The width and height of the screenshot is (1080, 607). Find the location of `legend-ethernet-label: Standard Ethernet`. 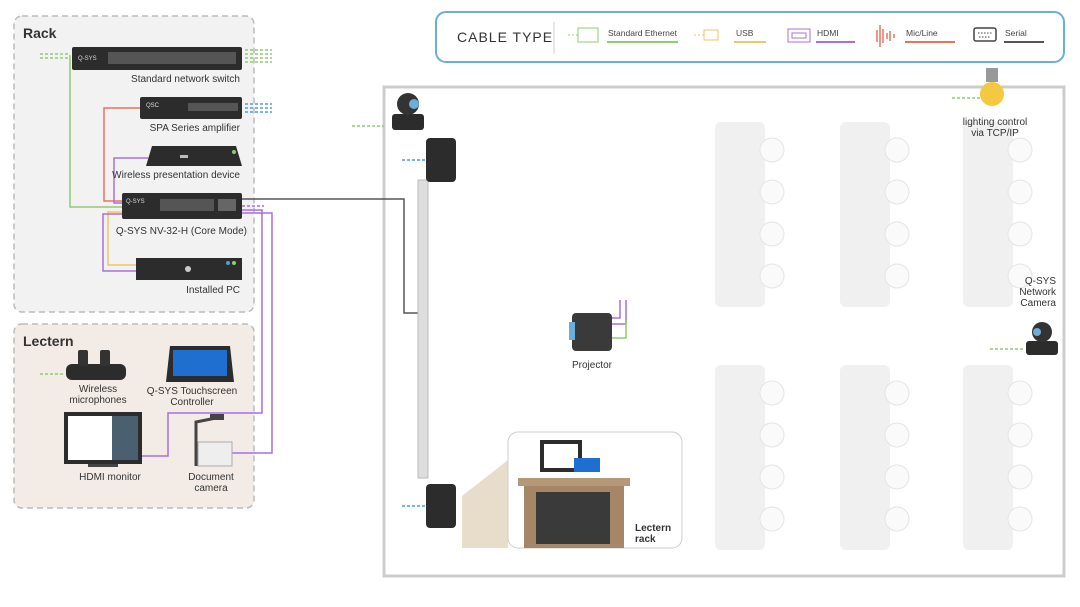

legend-ethernet-label: Standard Ethernet is located at coordinates (642, 33).